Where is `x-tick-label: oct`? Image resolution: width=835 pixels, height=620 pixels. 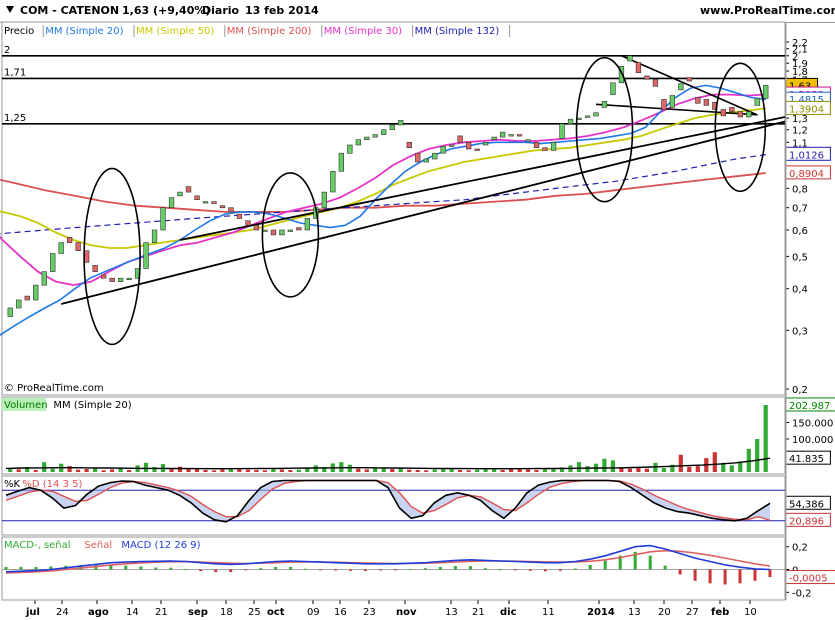 x-tick-label: oct is located at coordinates (276, 612).